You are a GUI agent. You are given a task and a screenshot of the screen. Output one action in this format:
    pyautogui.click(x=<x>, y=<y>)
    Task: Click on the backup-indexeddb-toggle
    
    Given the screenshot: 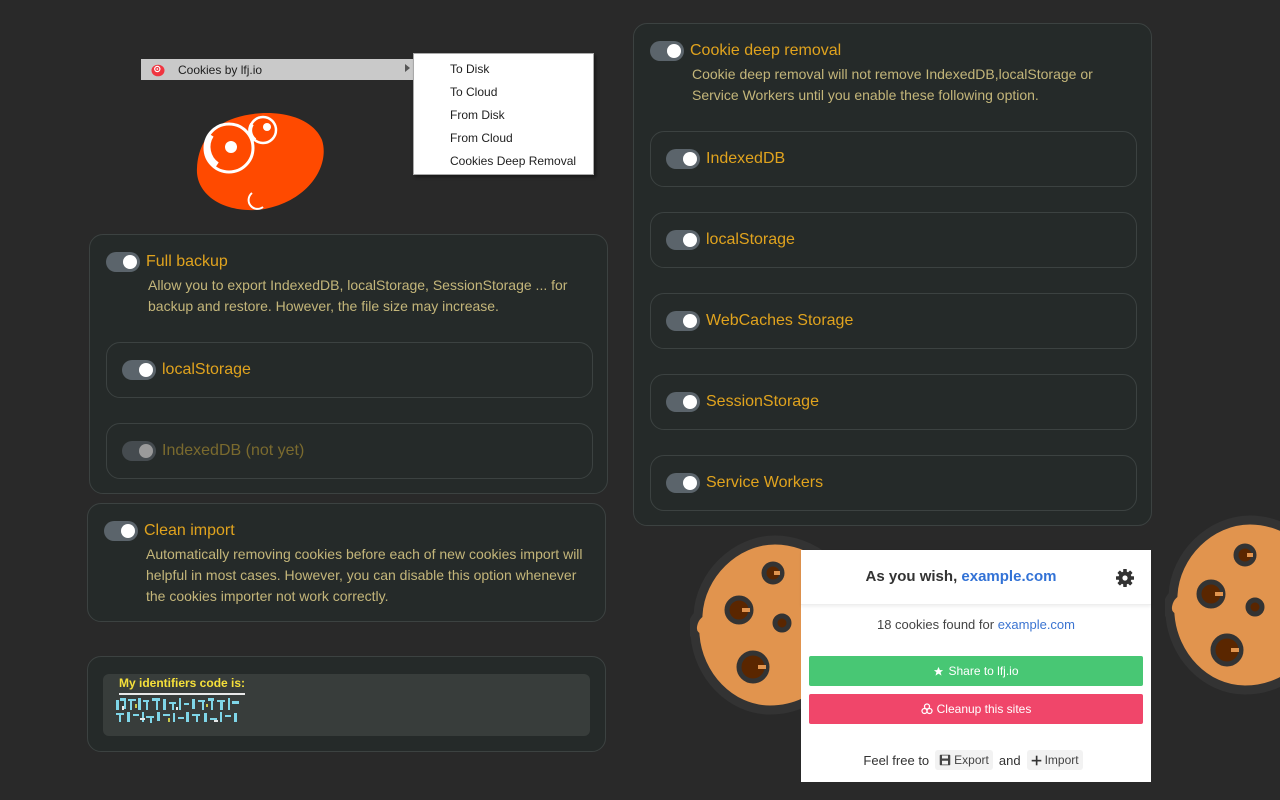 What is the action you would take?
    pyautogui.click(x=139, y=451)
    